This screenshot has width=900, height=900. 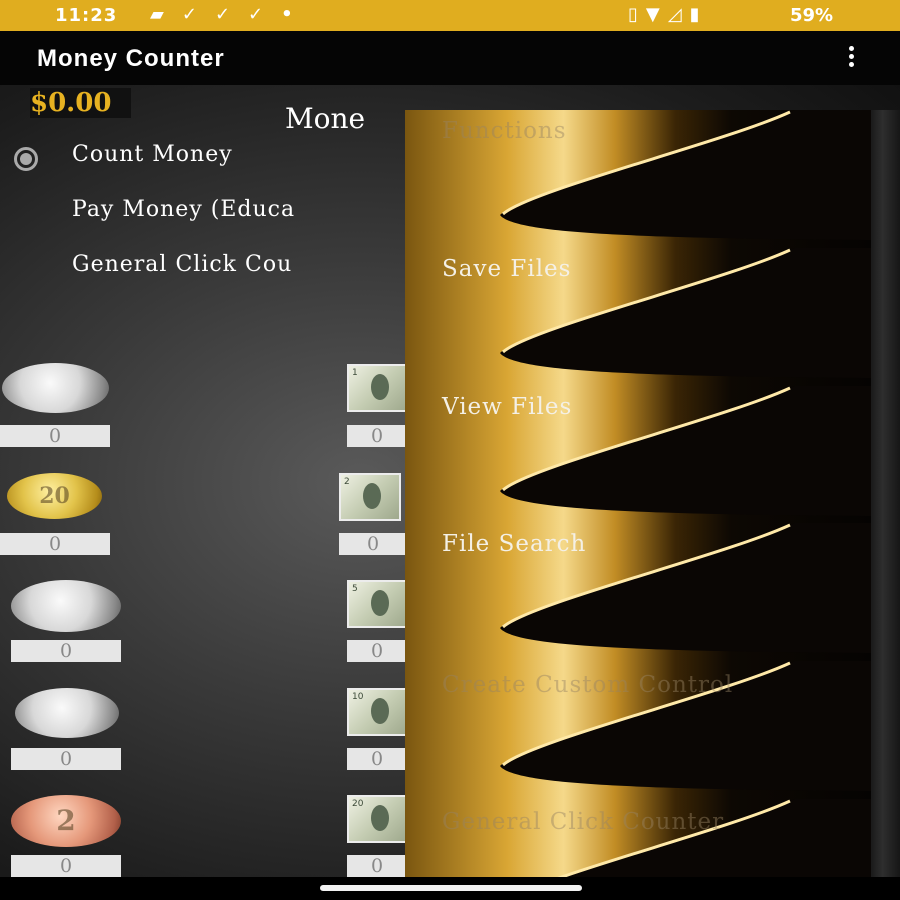 I want to click on total-amount: $0.00, so click(x=81, y=103).